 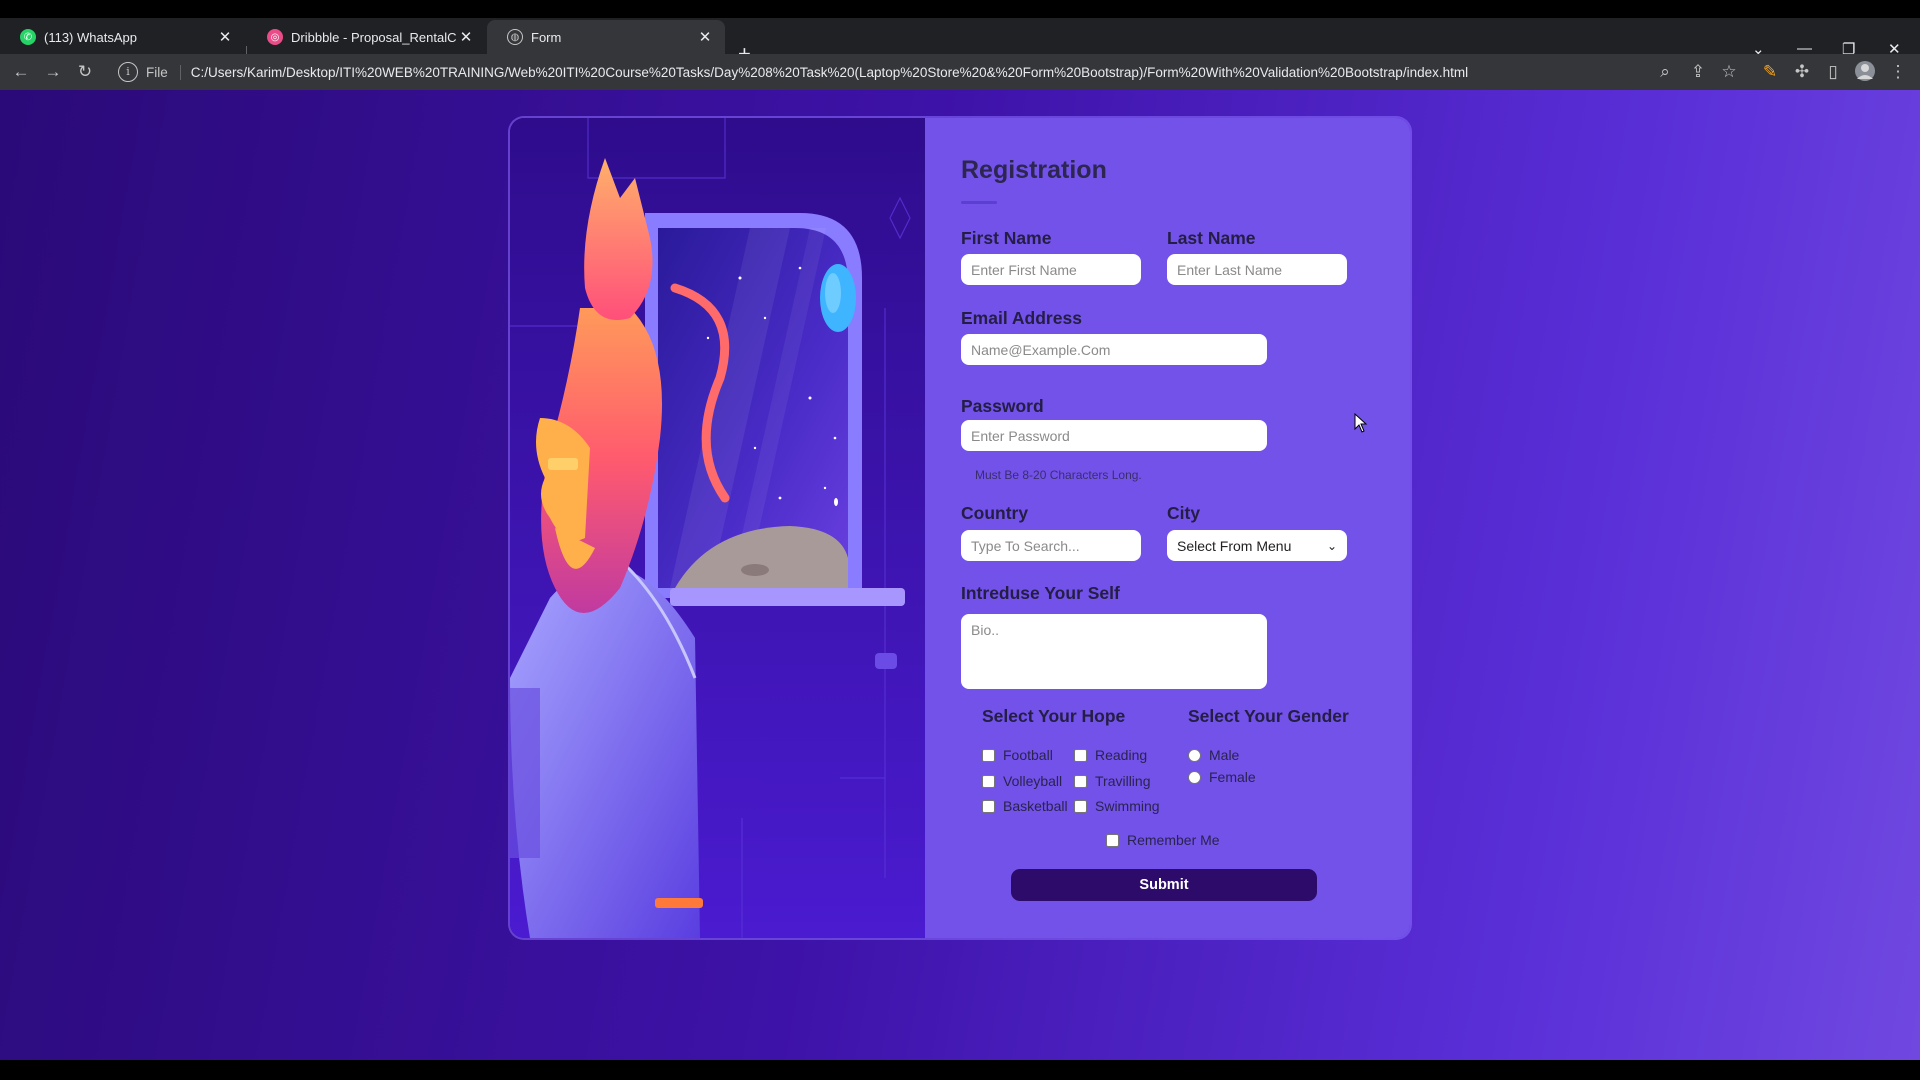 I want to click on password-field, so click(x=1114, y=435).